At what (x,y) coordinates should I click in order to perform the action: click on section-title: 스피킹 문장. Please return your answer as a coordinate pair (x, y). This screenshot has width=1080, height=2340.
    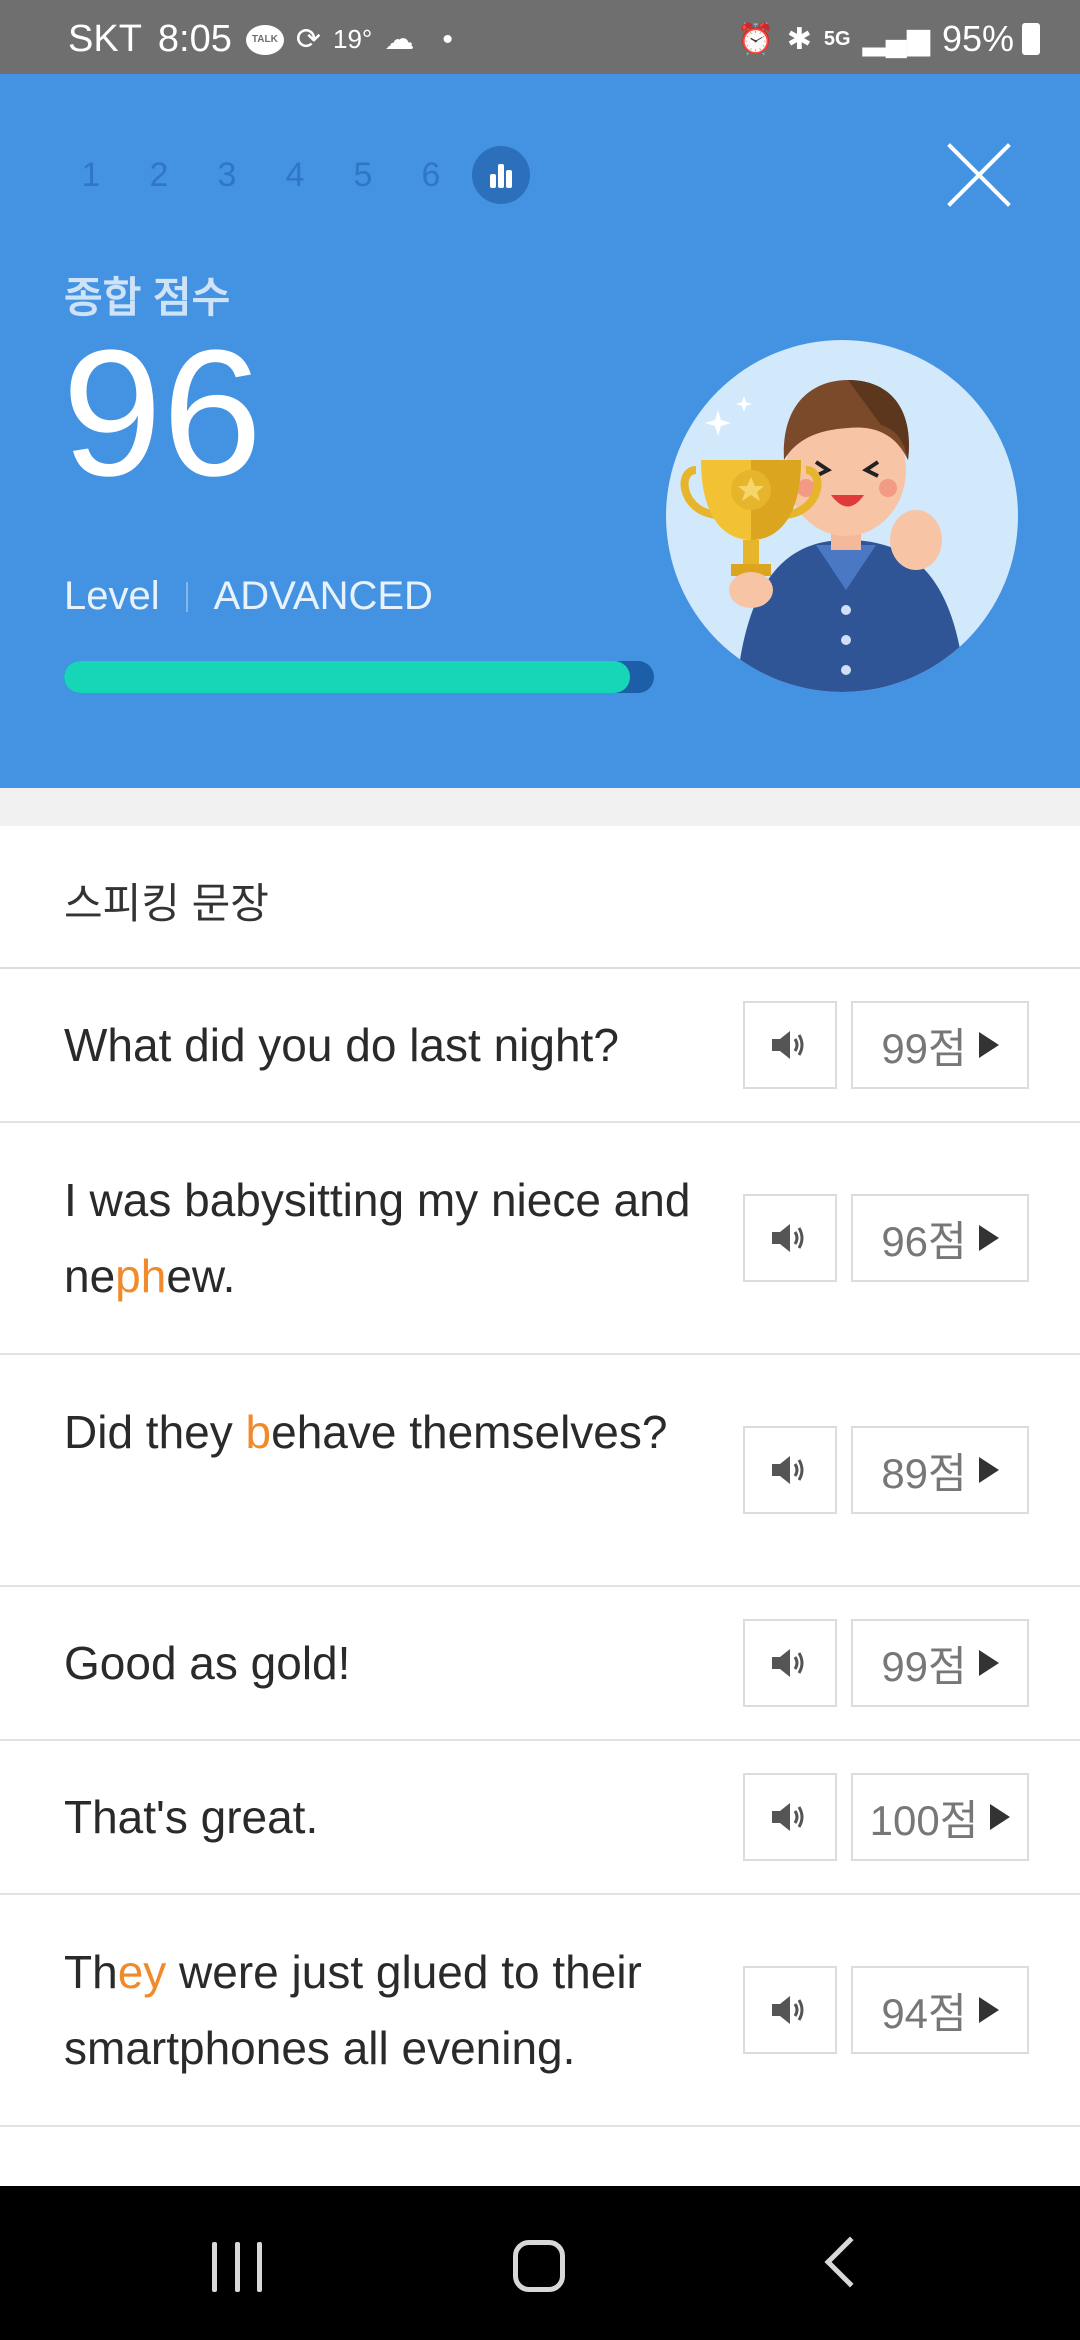
    Looking at the image, I should click on (166, 903).